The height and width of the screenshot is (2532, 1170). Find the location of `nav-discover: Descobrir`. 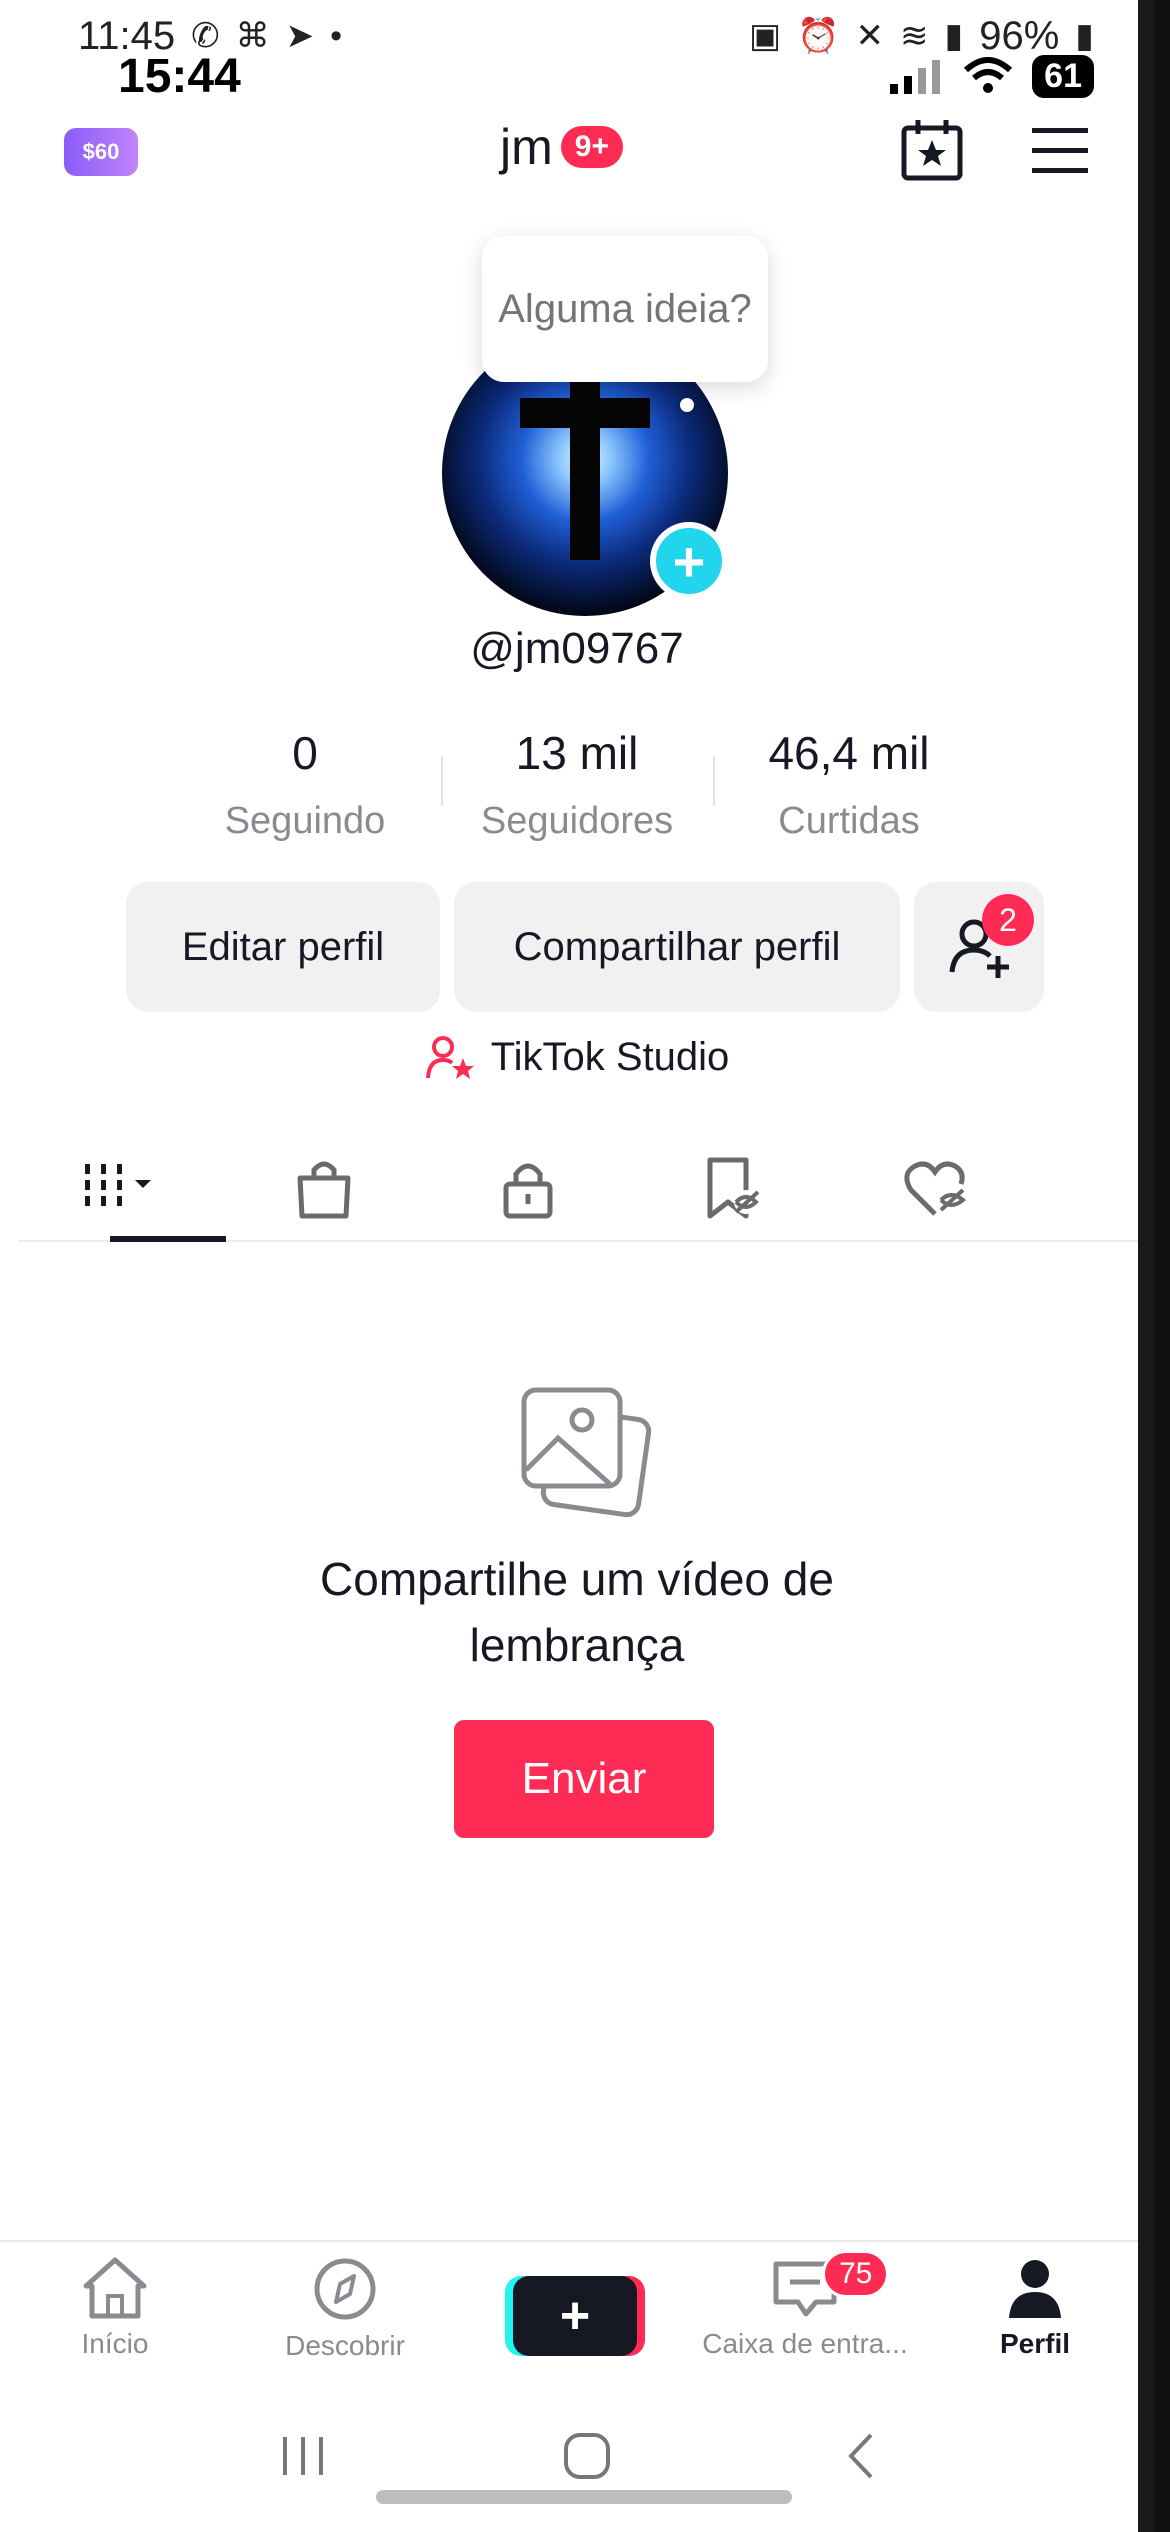

nav-discover: Descobrir is located at coordinates (345, 2312).